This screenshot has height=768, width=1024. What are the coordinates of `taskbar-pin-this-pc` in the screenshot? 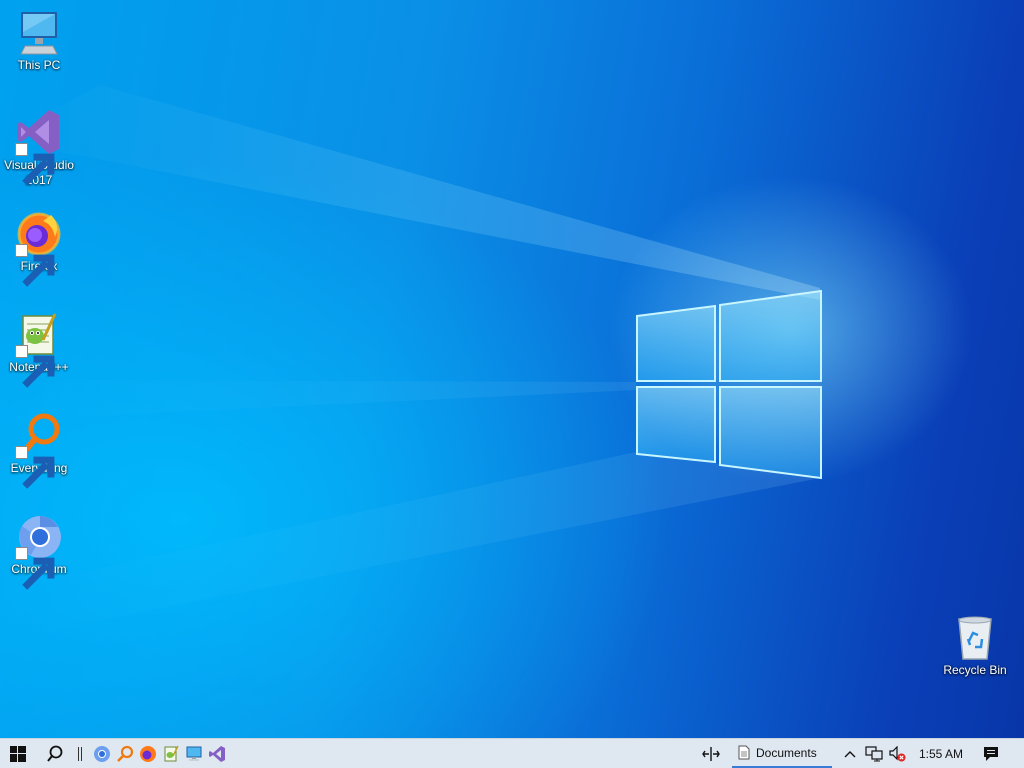 It's located at (194, 753).